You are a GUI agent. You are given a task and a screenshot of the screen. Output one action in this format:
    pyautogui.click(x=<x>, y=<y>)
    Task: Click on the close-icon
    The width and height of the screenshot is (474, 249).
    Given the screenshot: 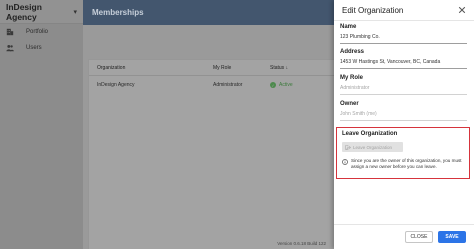 What is the action you would take?
    pyautogui.click(x=462, y=10)
    